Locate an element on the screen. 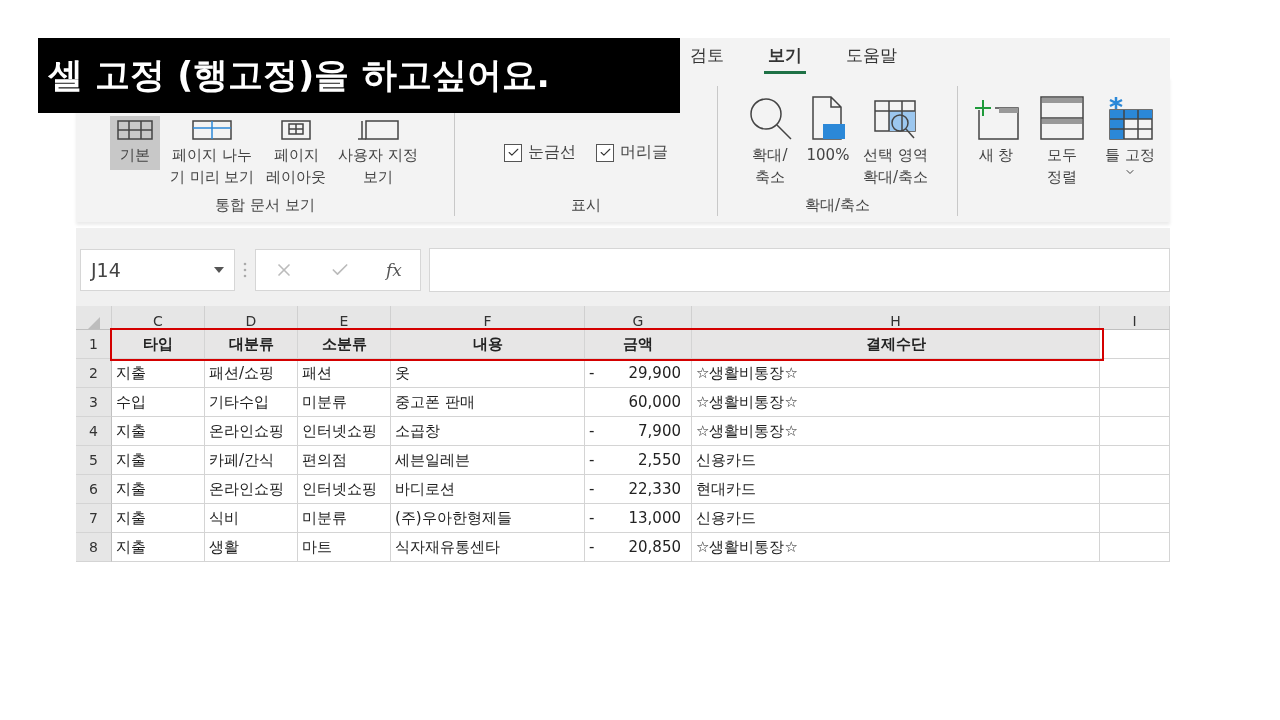 The height and width of the screenshot is (720, 1280). ribbon-tab: 도움말 is located at coordinates (871, 56).